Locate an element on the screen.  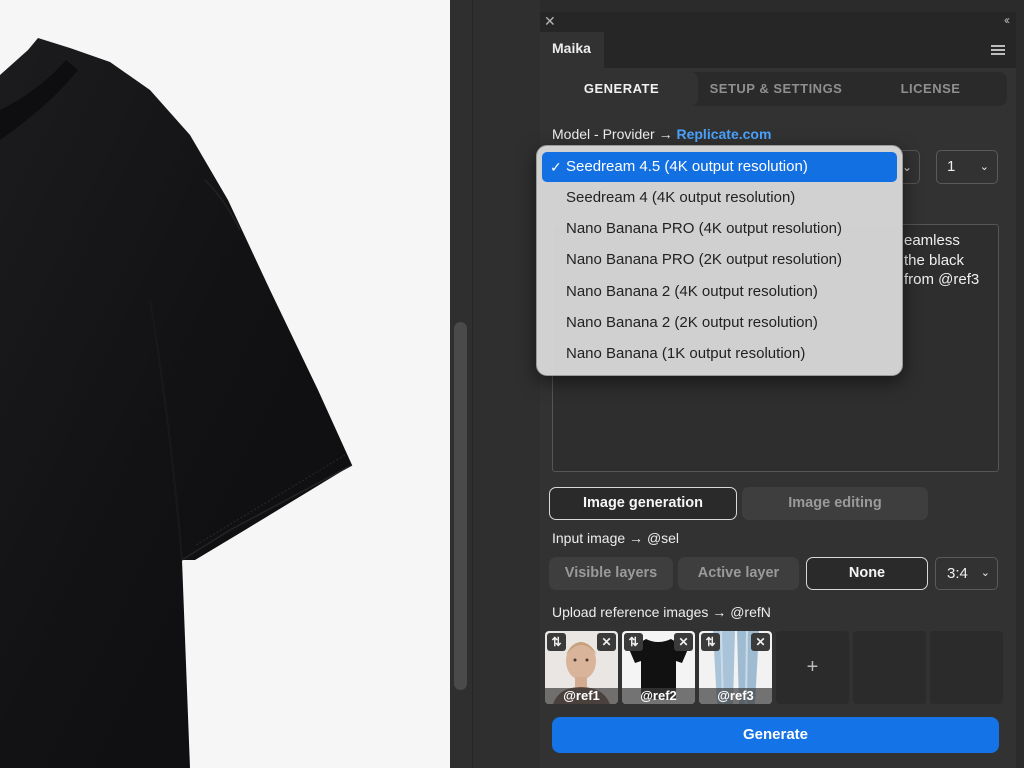
panel-tab-maika: Maika is located at coordinates (572, 50).